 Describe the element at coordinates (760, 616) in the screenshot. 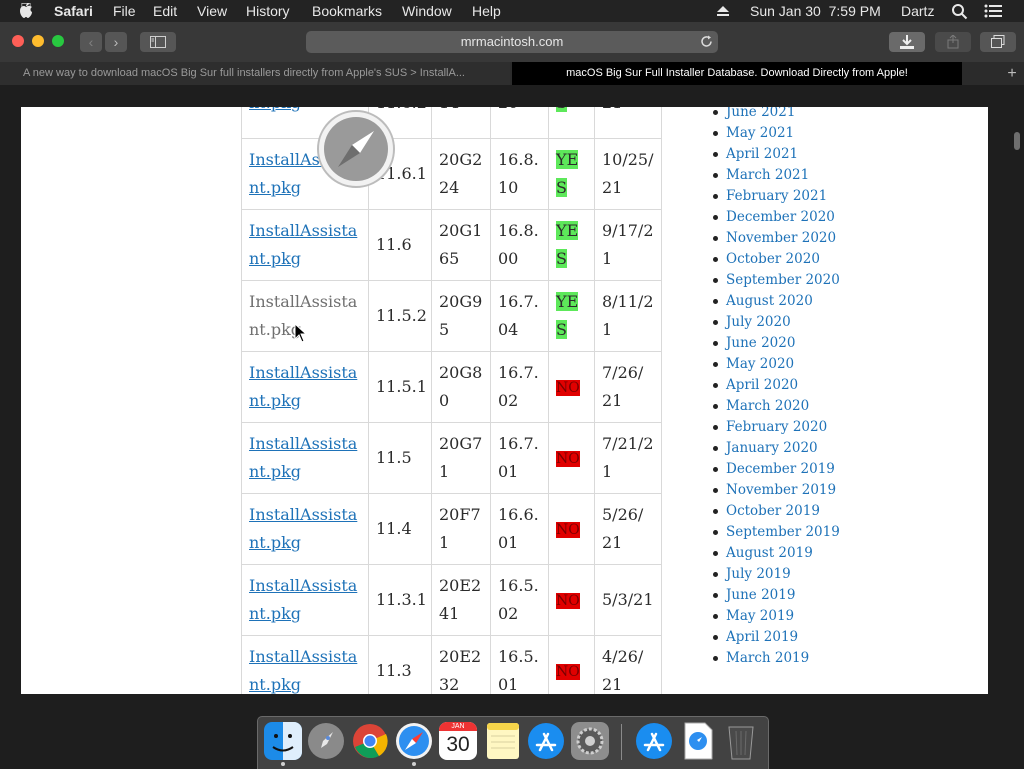

I see `archive-link: May 2019` at that location.